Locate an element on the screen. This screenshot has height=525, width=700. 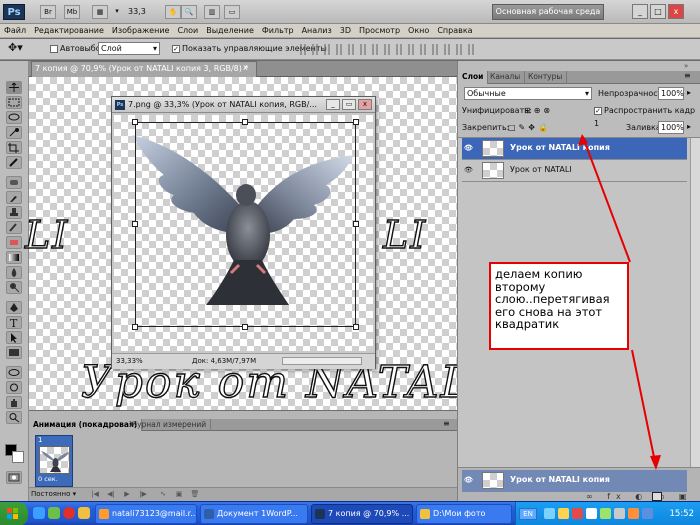
clone-stamp-tool-icon is located at coordinates (14, 212).